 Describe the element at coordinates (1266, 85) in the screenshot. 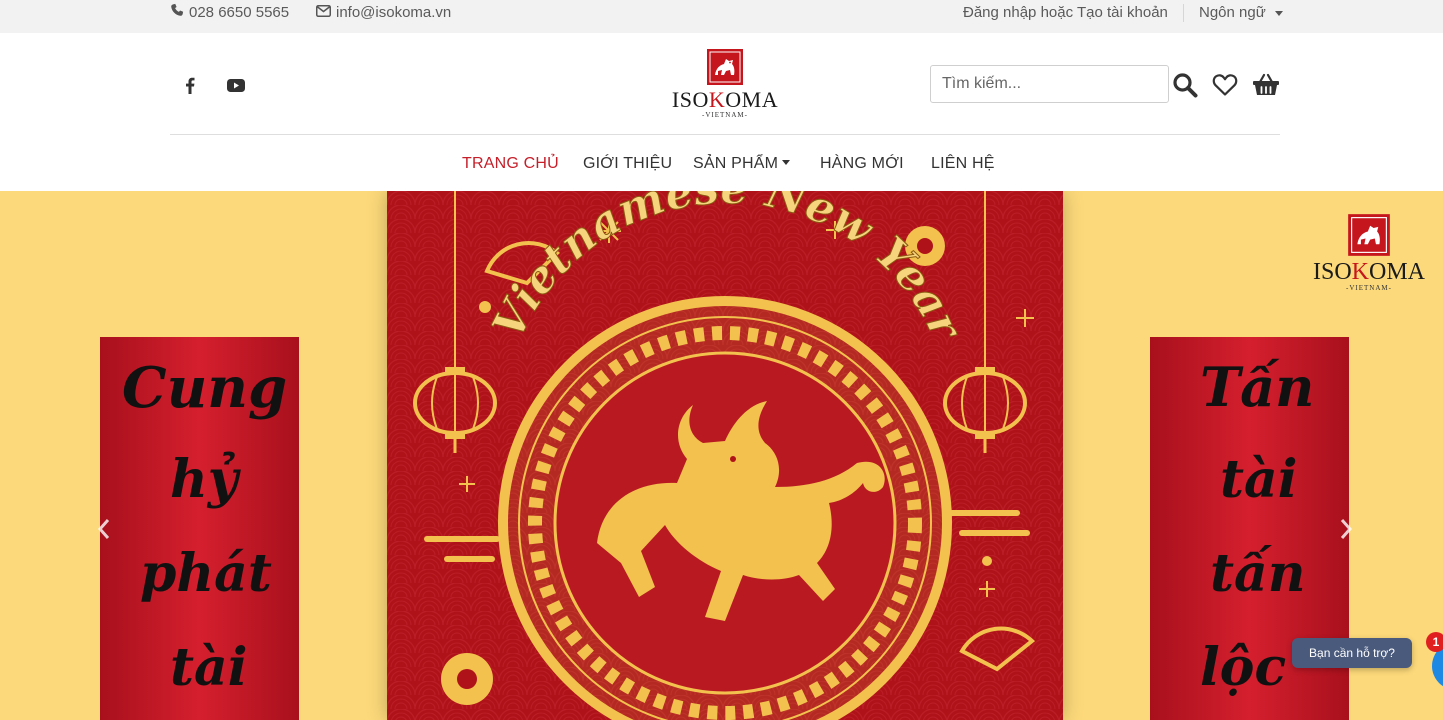

I see `basket-icon` at that location.